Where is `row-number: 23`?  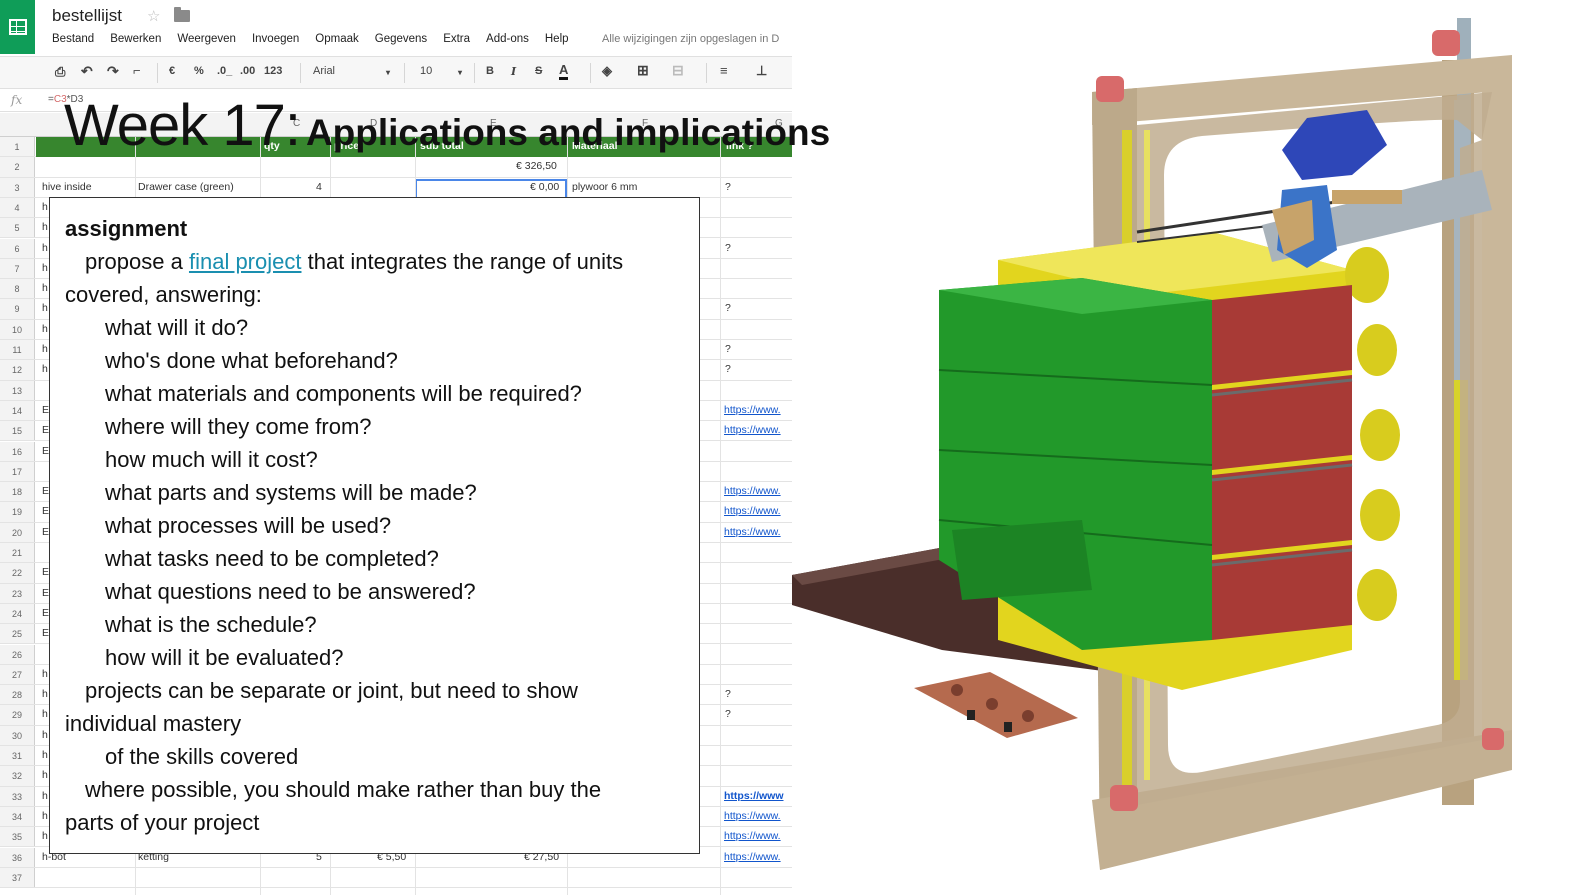
row-number: 23 is located at coordinates (17, 593).